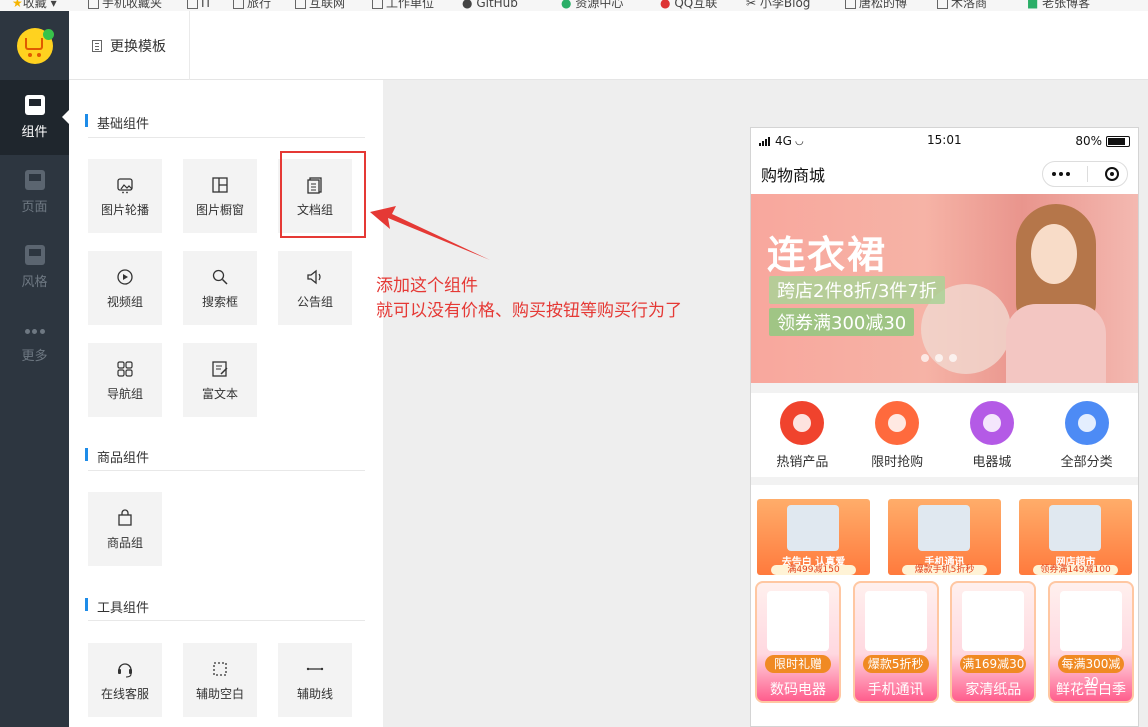 The height and width of the screenshot is (727, 1148). I want to click on component-label: 导航组, so click(124, 393).